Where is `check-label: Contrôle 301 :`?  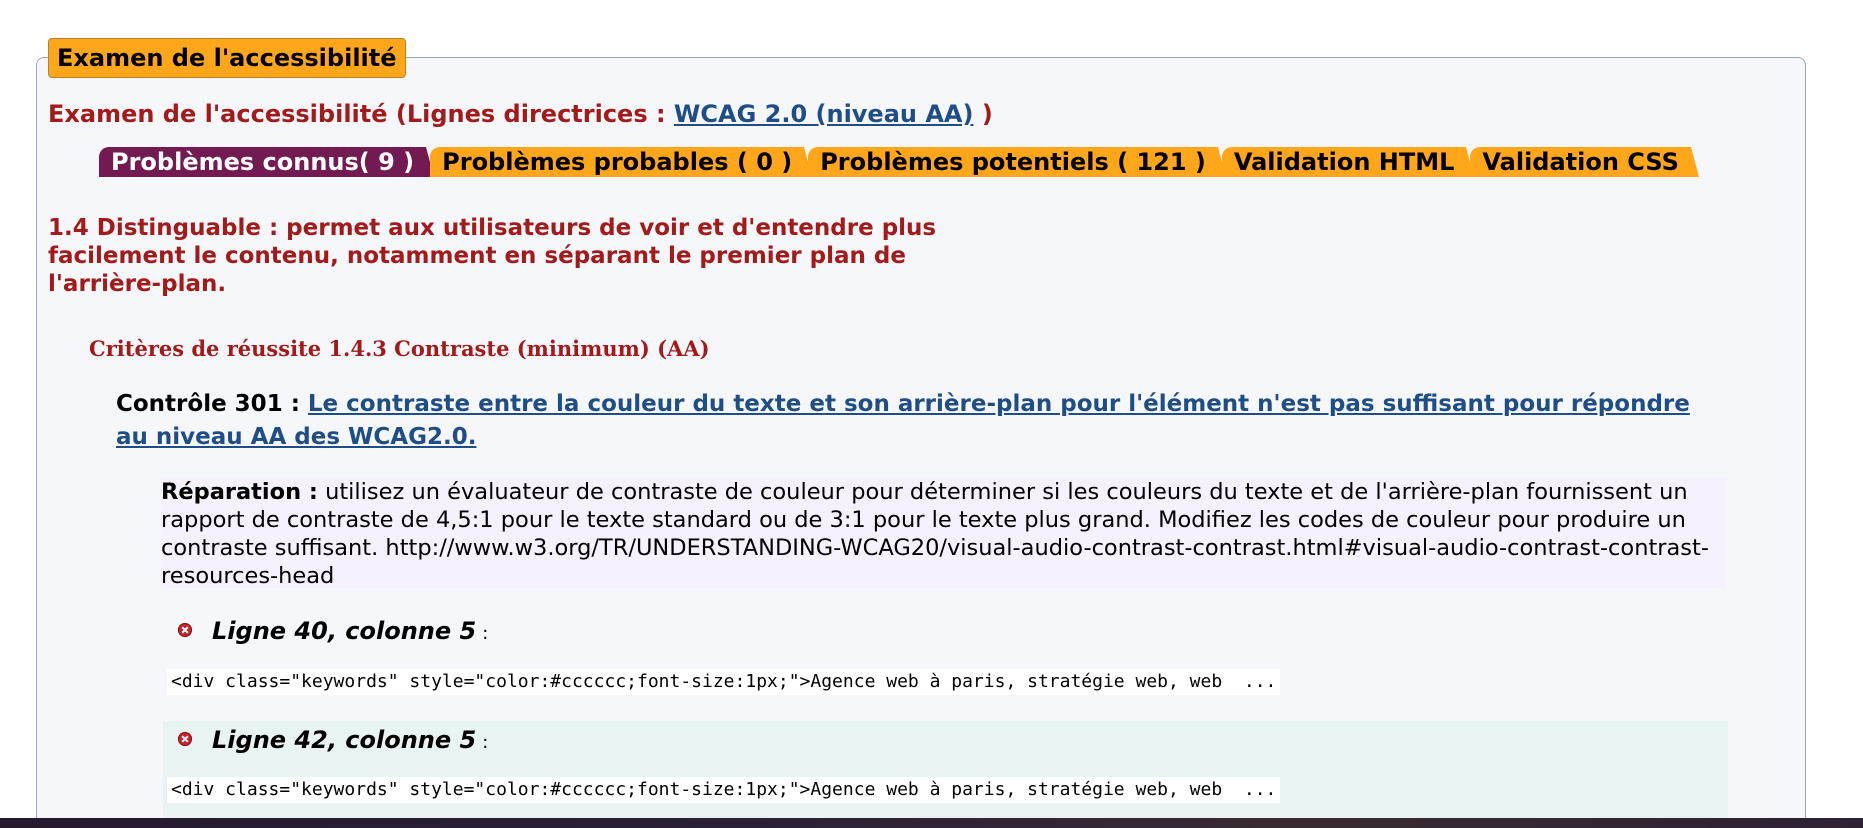 check-label: Contrôle 301 : is located at coordinates (212, 404).